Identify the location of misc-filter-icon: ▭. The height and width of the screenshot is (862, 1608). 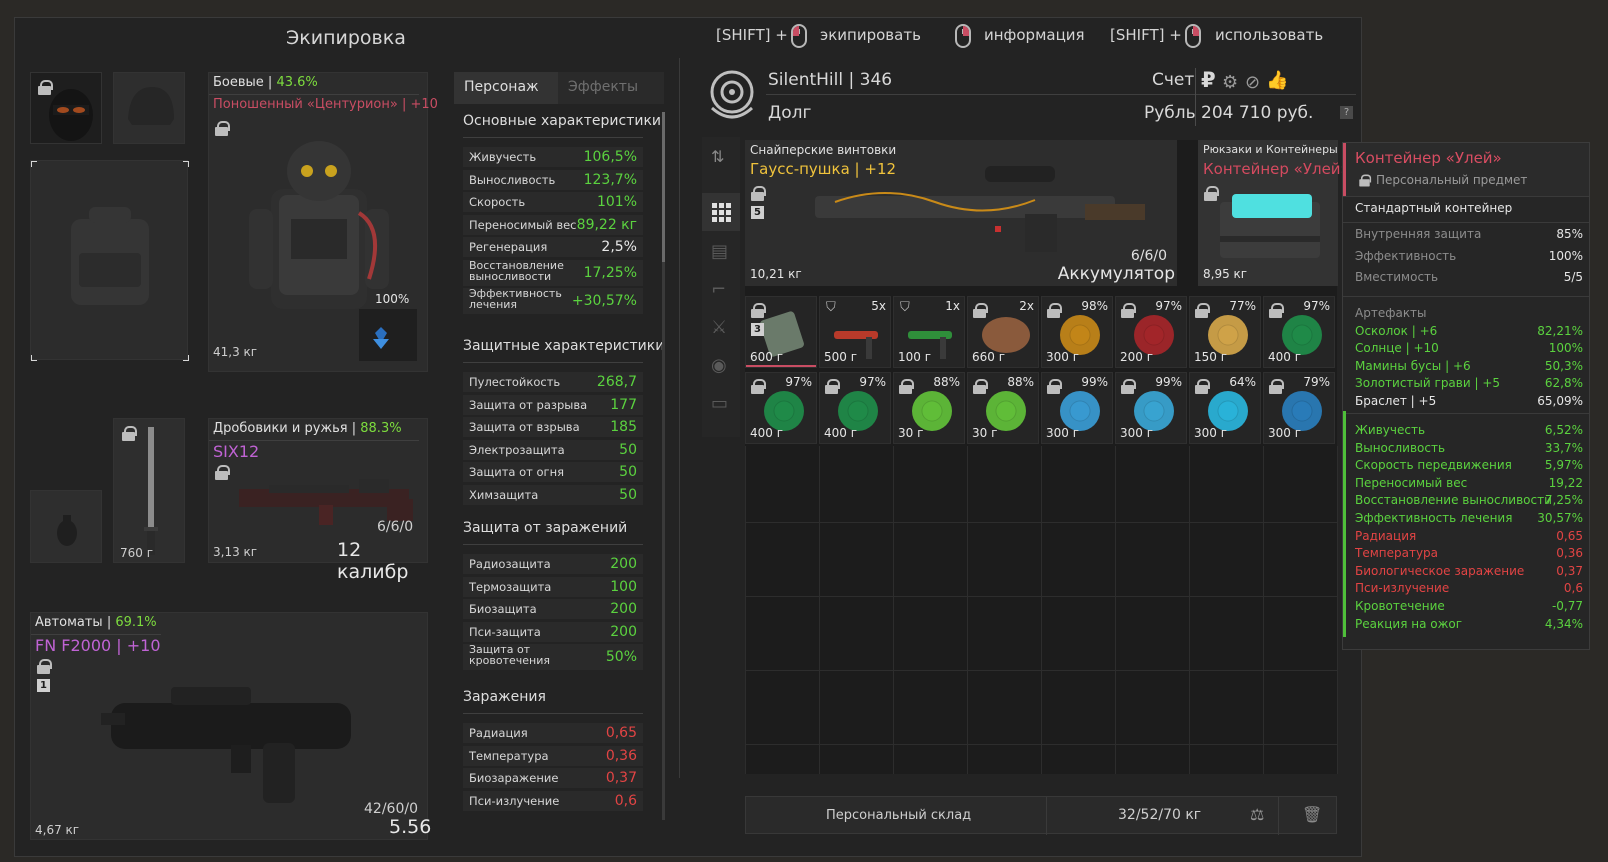
(721, 403).